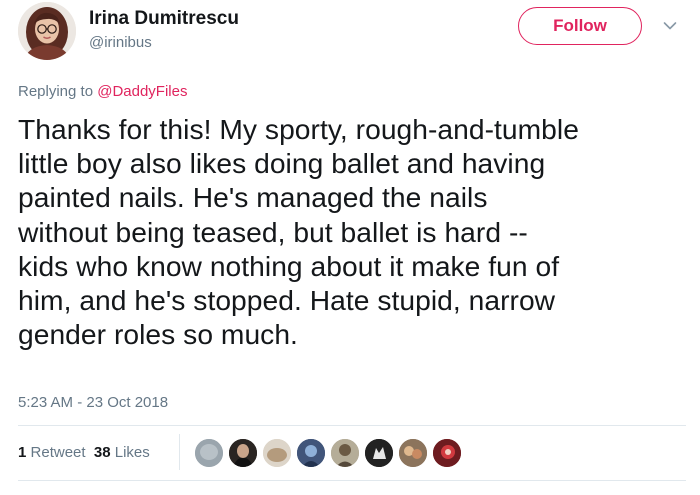  What do you see at coordinates (132, 452) in the screenshot?
I see `likes-label: Likes` at bounding box center [132, 452].